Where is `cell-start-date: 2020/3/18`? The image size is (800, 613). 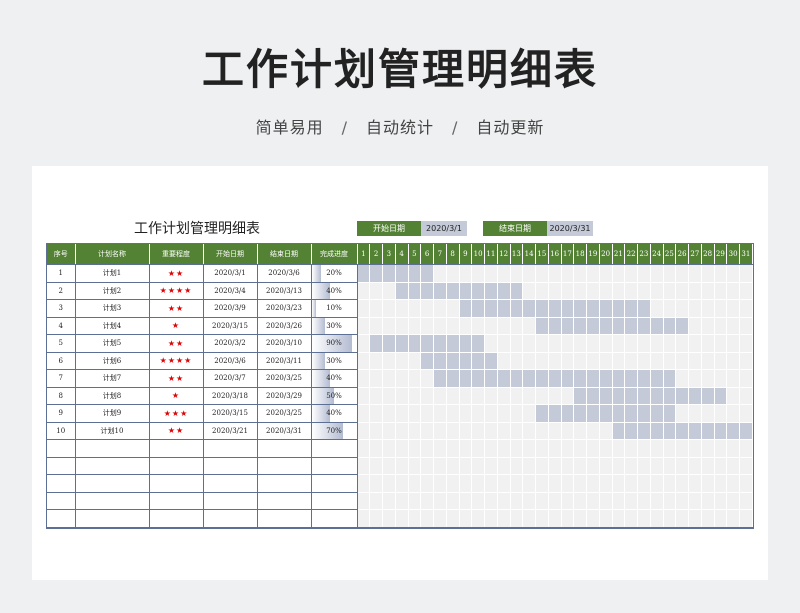
cell-start-date: 2020/3/18 is located at coordinates (230, 396).